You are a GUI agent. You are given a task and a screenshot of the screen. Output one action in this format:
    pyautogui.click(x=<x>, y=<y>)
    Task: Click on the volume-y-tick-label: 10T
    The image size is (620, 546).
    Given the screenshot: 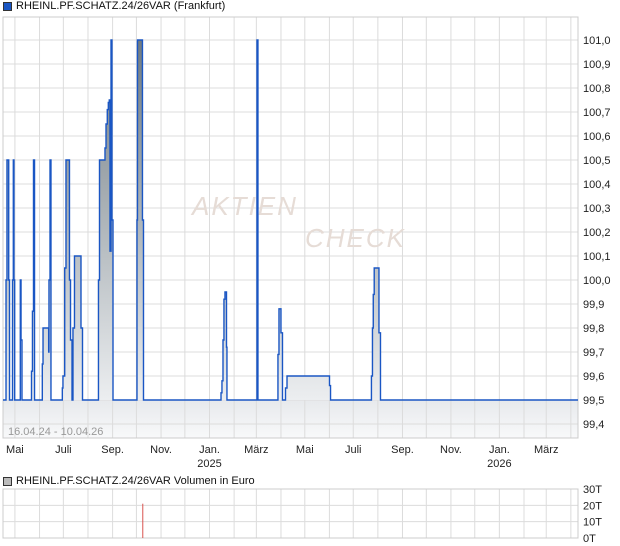 What is the action you would take?
    pyautogui.click(x=592, y=523)
    